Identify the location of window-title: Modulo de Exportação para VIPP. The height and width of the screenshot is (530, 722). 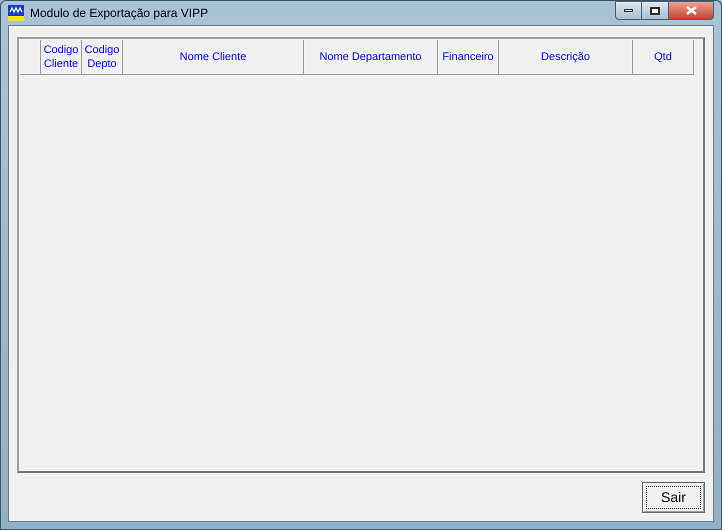
(119, 13).